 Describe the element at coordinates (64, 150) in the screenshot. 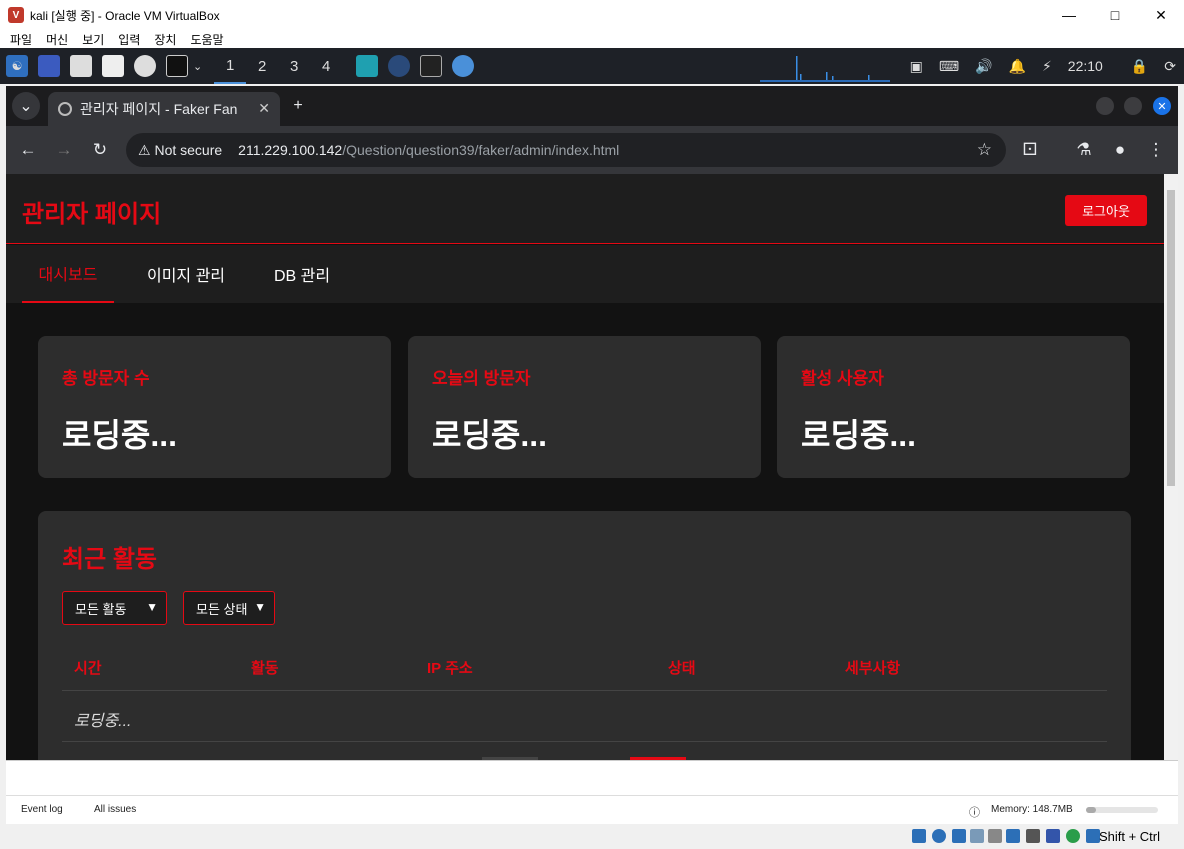

I see `forward-icon: →` at that location.